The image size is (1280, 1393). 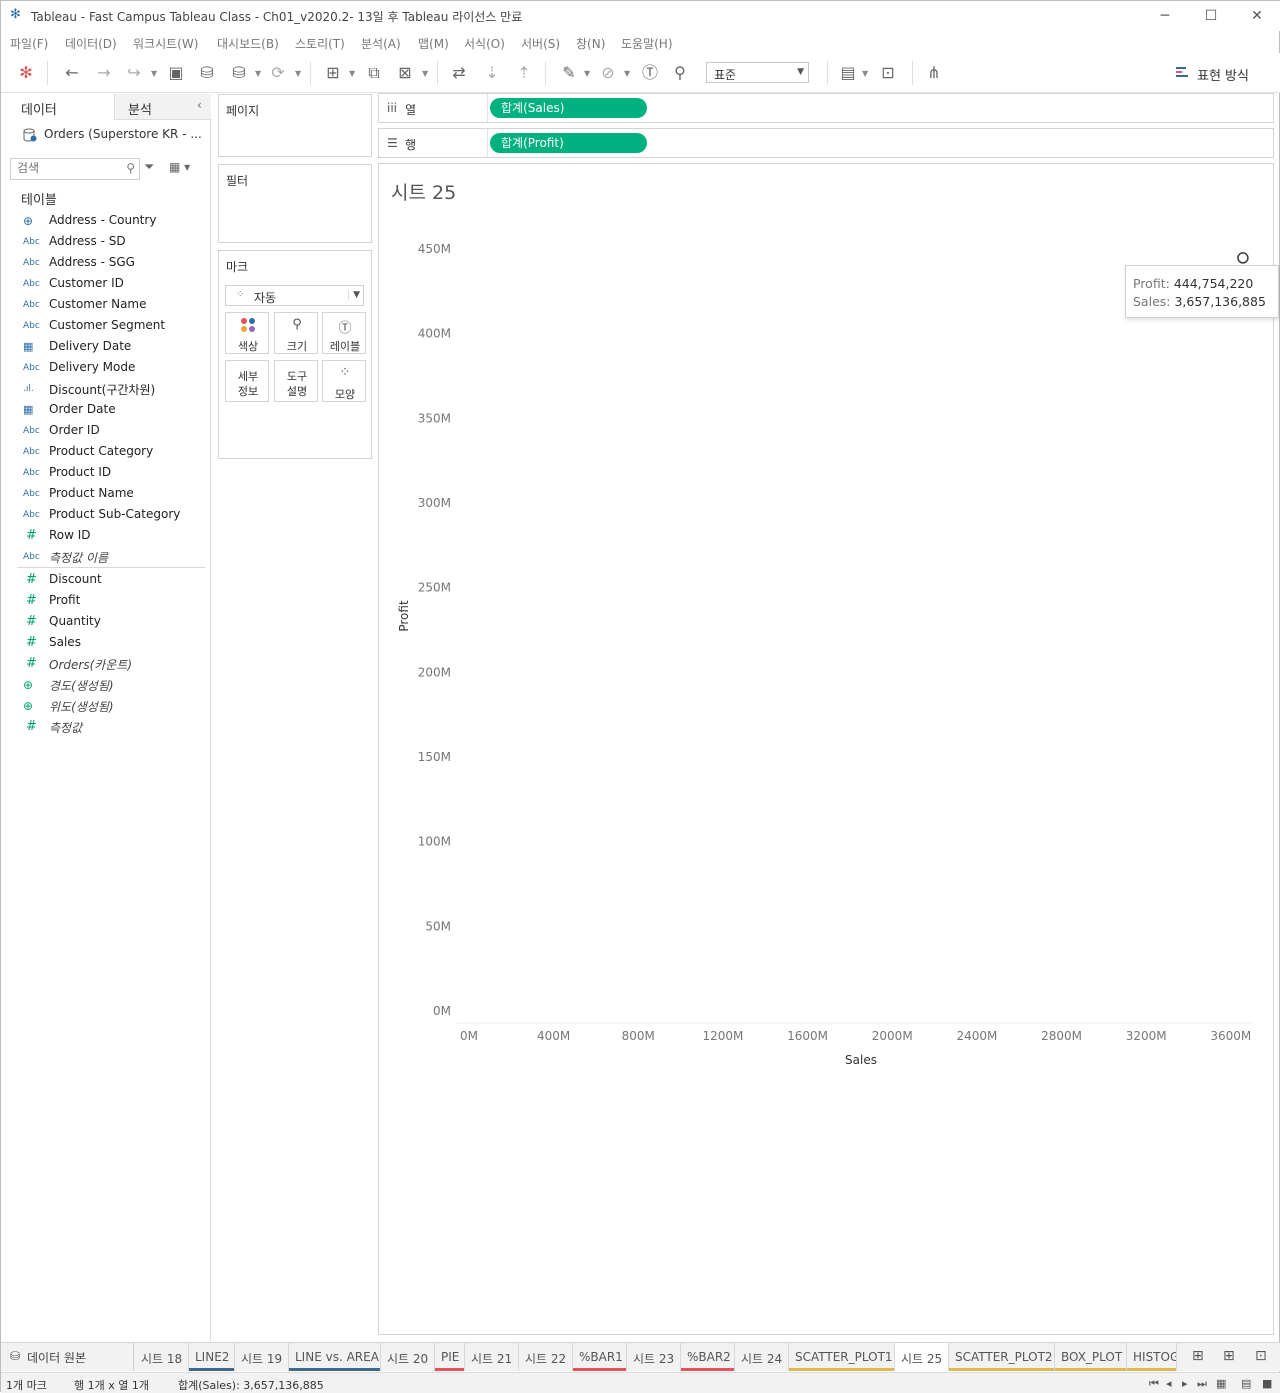 I want to click on menu-story: 스토리(T), so click(x=320, y=43).